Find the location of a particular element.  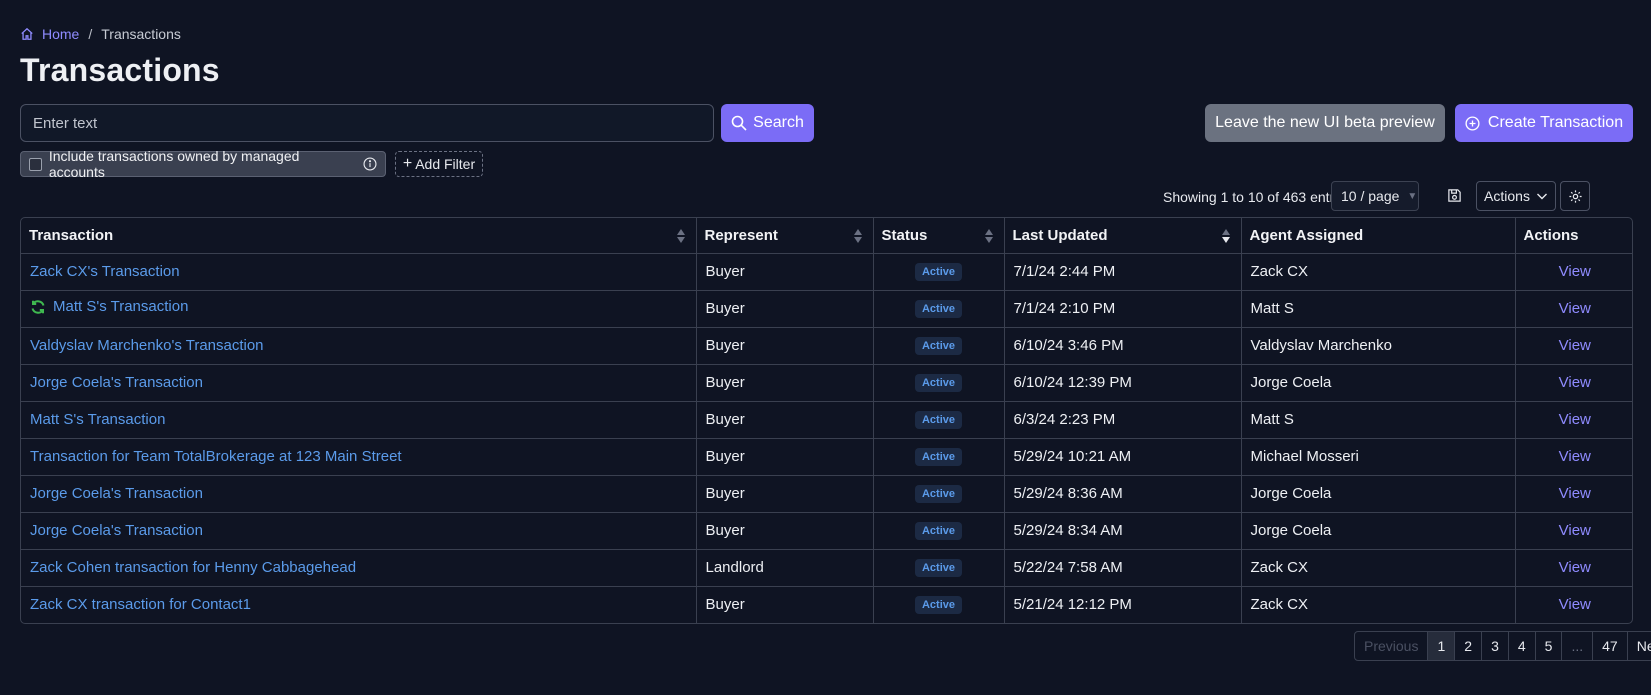

column-header-transaction: Transaction is located at coordinates (359, 236).